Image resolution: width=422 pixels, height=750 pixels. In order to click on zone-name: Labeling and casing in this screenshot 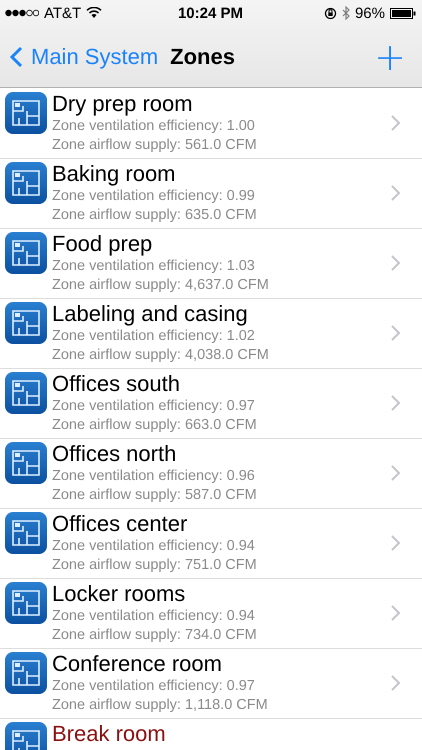, I will do `click(150, 314)`.